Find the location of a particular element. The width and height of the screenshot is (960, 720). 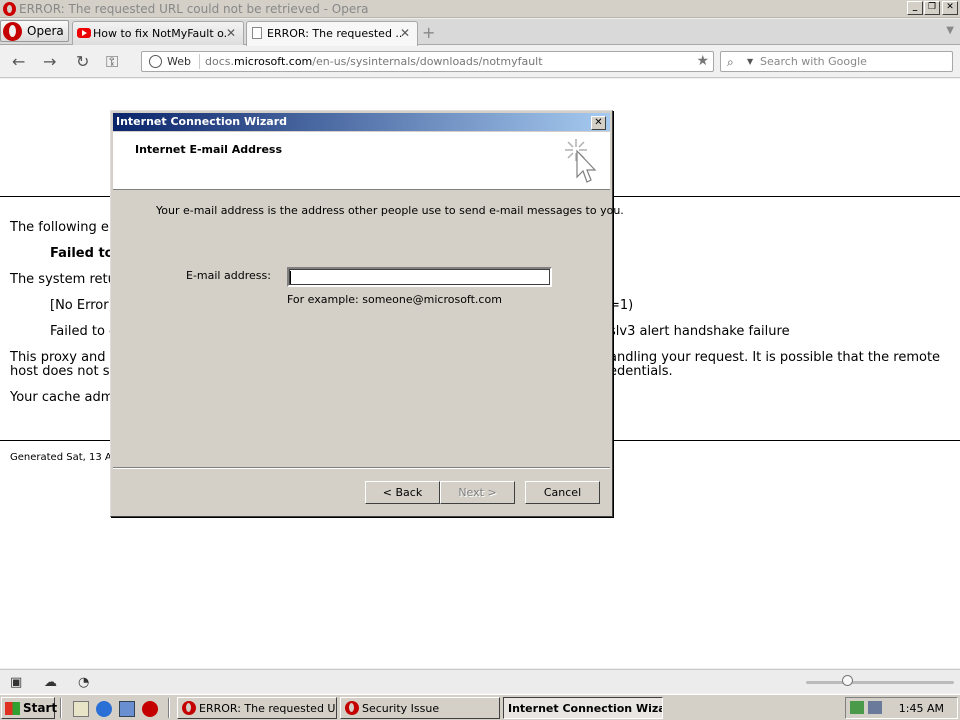

tab-youtube: How to fix NotMyFault o... ✕ is located at coordinates (158, 33).